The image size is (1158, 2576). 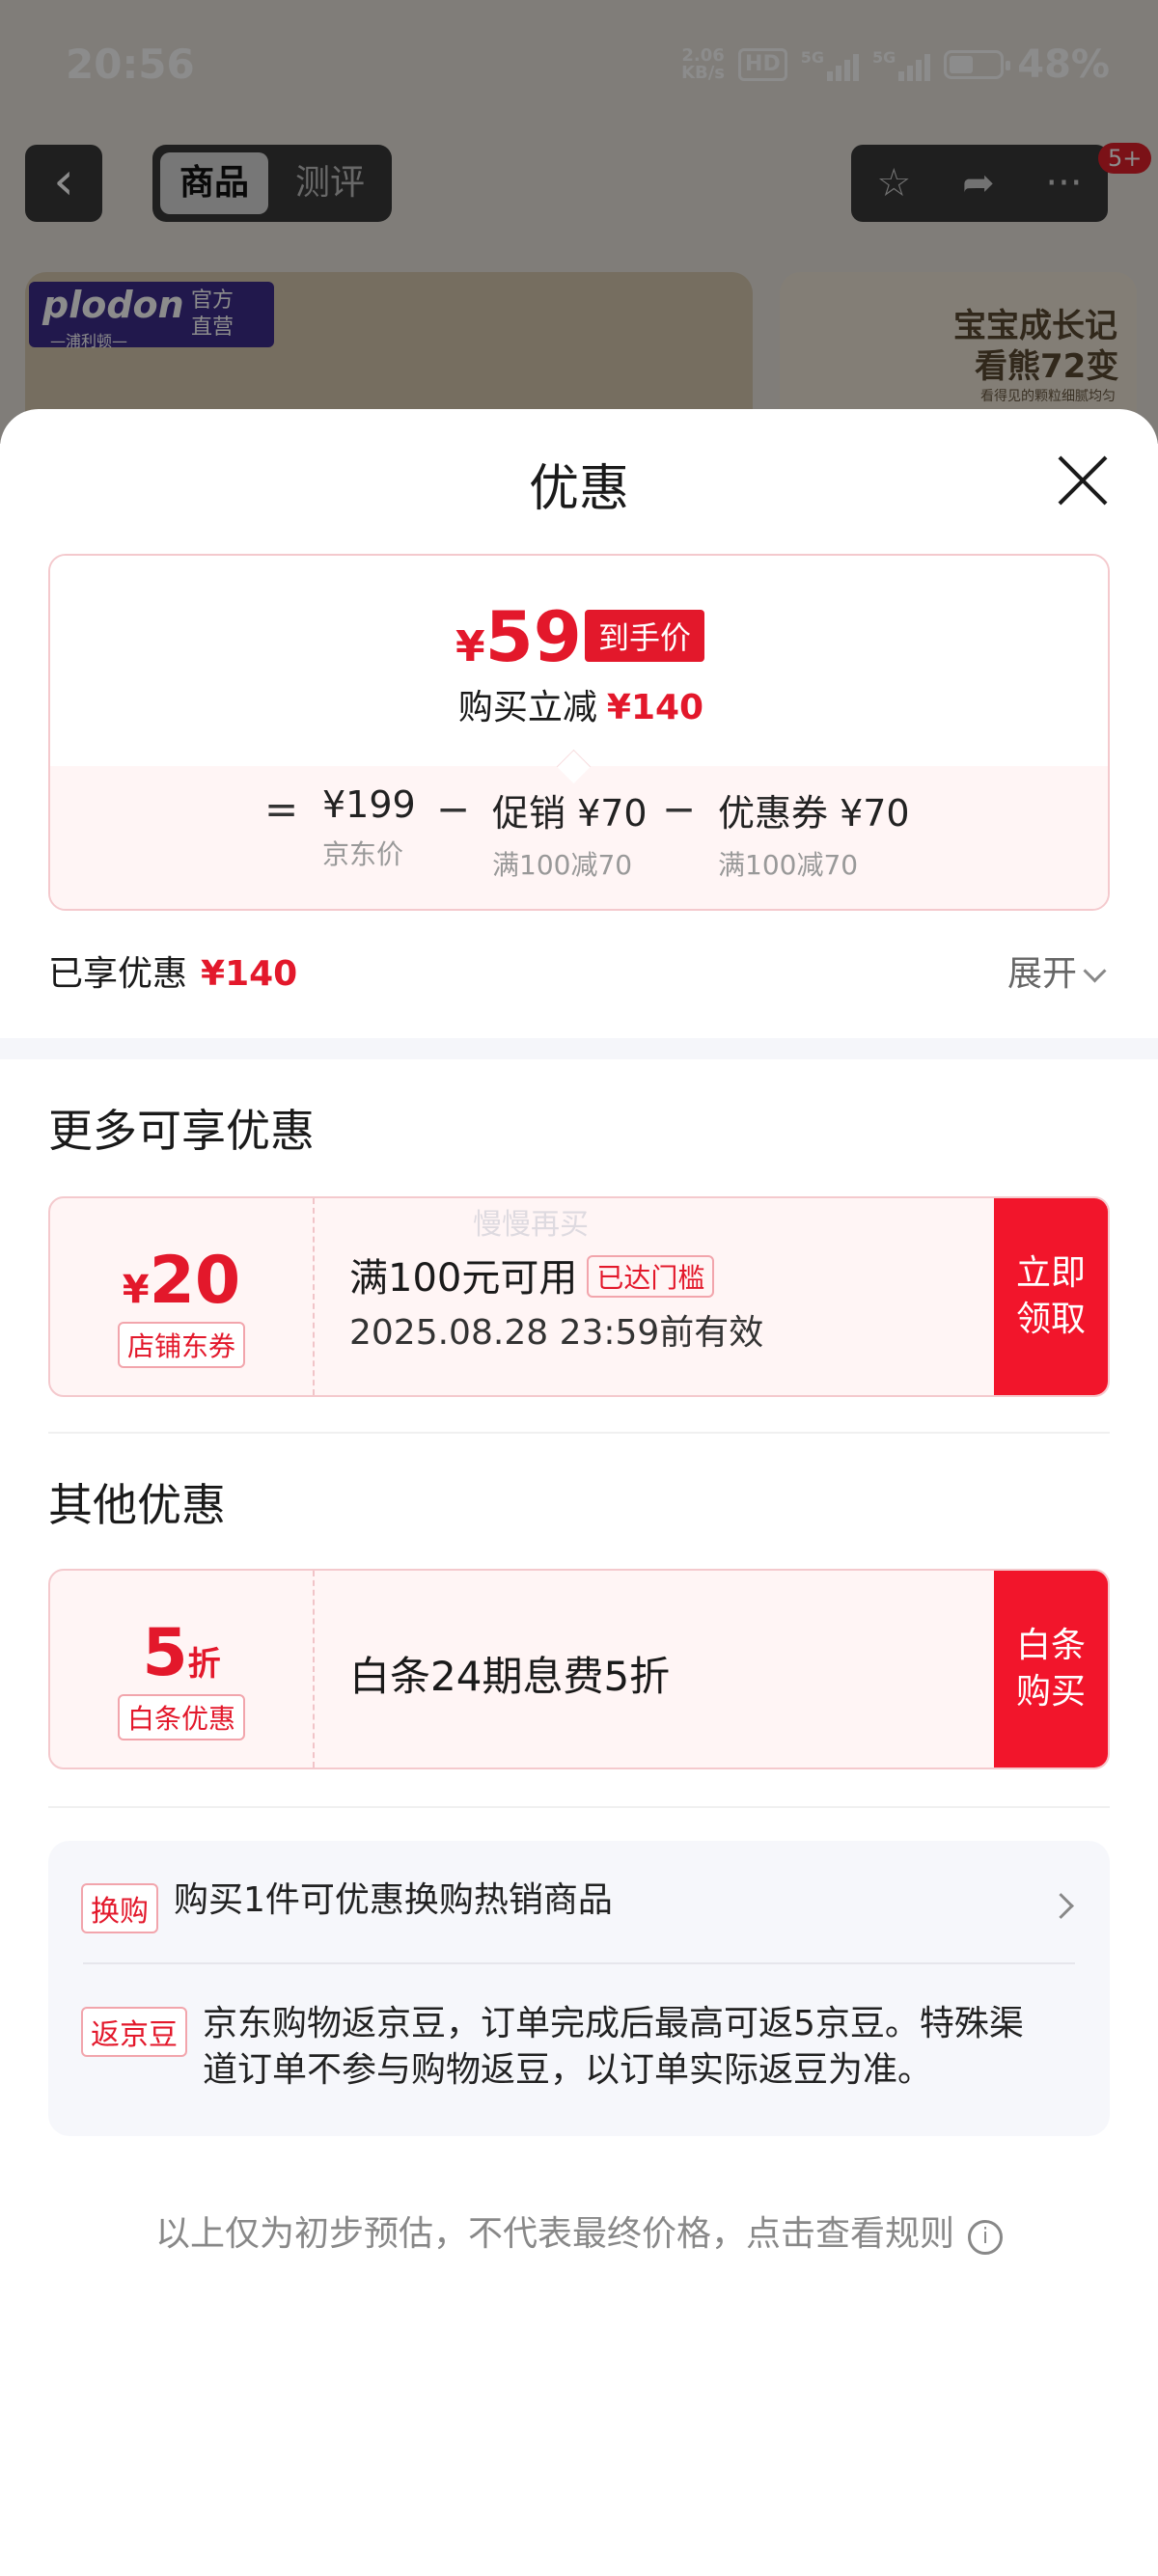 I want to click on promotion-item: 促销 ¥70 满100减70, so click(x=570, y=837).